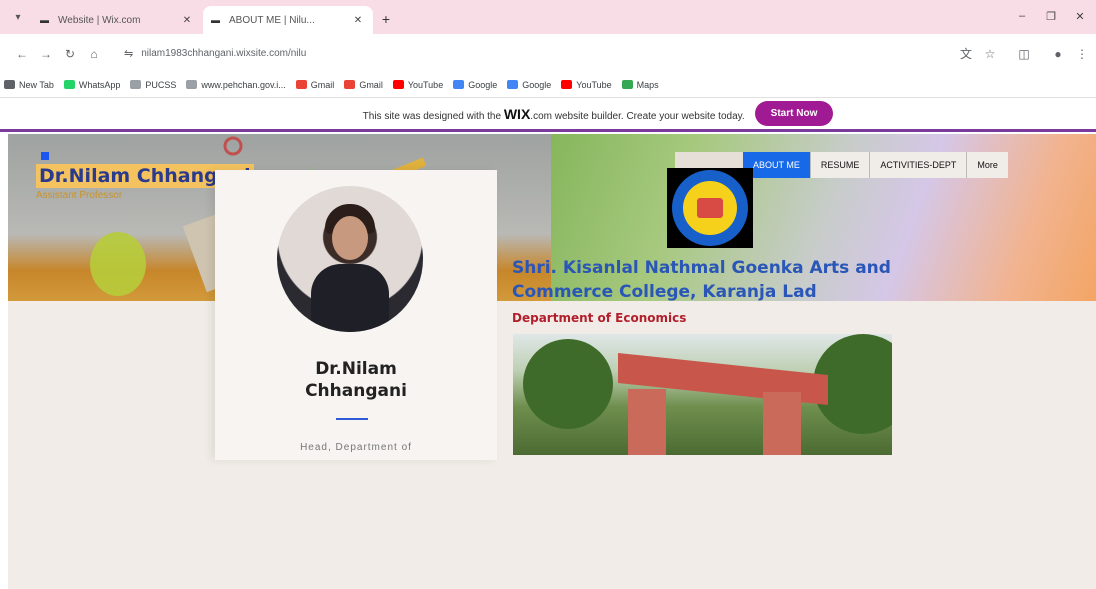 The width and height of the screenshot is (1096, 589). What do you see at coordinates (918, 165) in the screenshot?
I see `nav-activities-dept: ACTIVITIES-DEPT` at bounding box center [918, 165].